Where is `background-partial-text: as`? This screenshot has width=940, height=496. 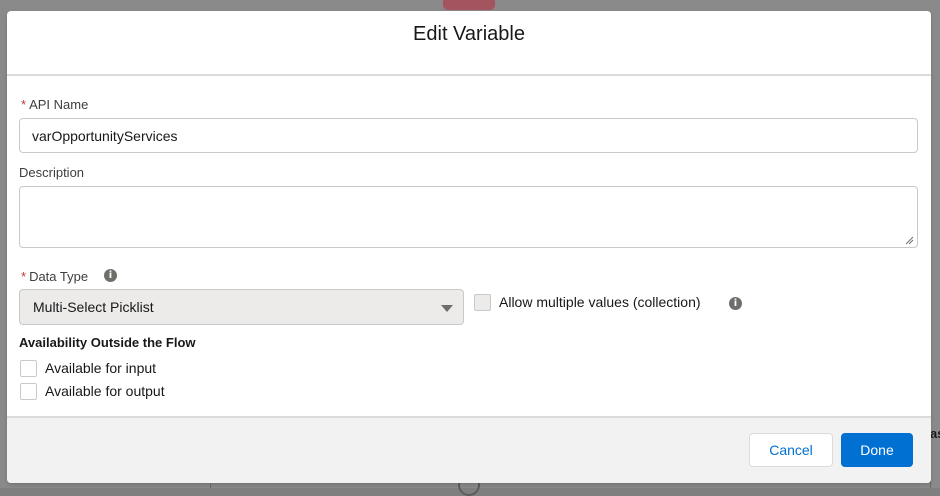 background-partial-text: as is located at coordinates (935, 433).